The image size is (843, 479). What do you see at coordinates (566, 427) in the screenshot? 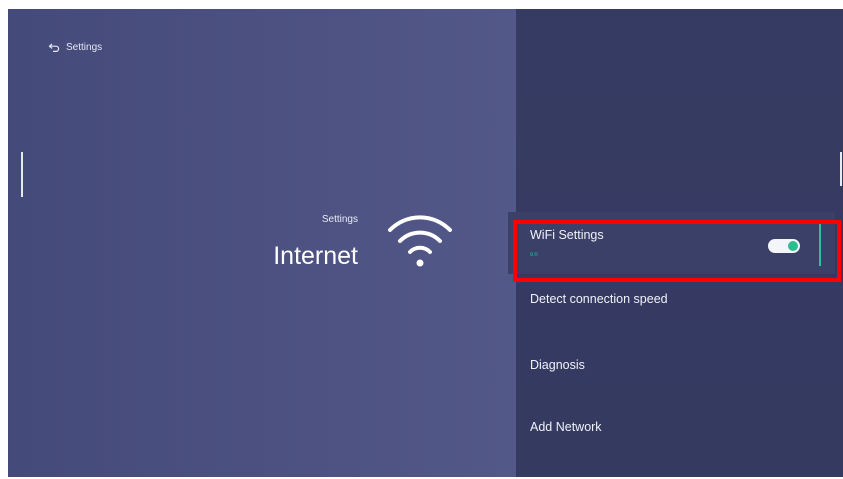
I see `add-network-label: Add Network` at bounding box center [566, 427].